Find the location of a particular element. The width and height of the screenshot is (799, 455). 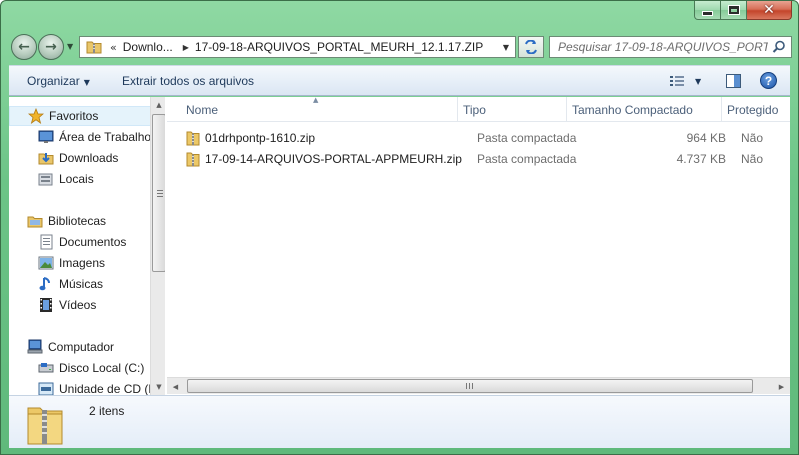

nav-item-label: Disco Local (C:) is located at coordinates (102, 368).